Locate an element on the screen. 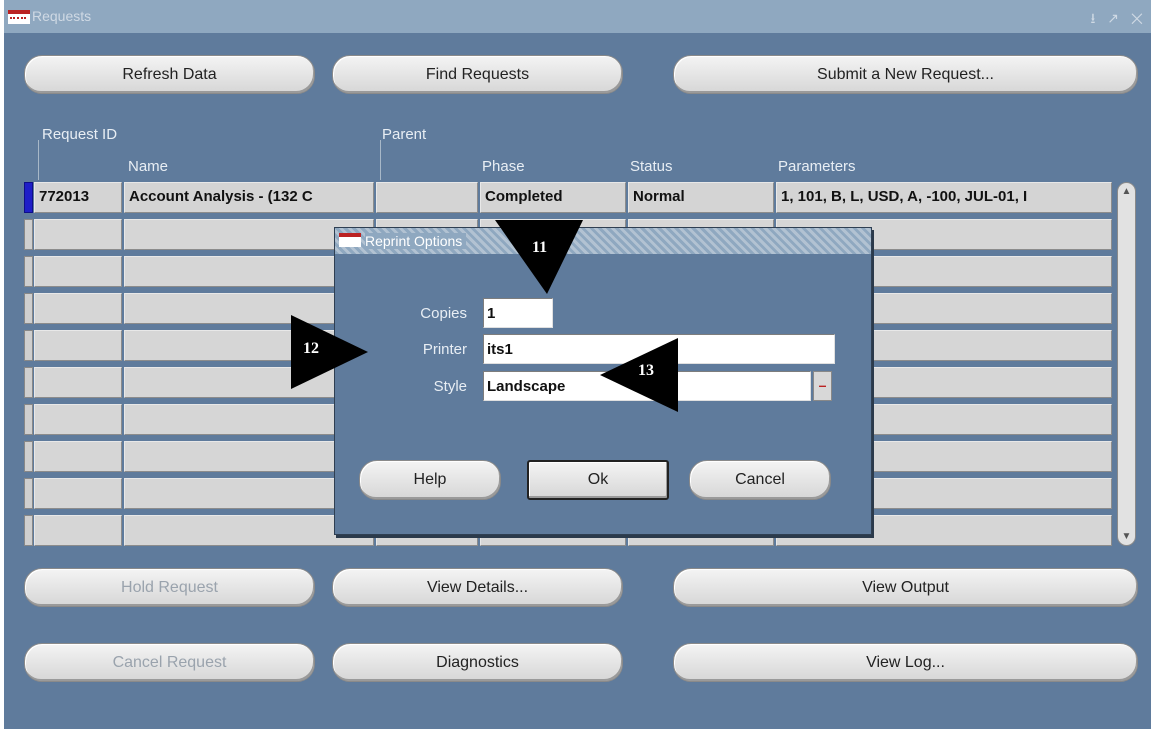 The height and width of the screenshot is (731, 1151). callout-label-11: 11 is located at coordinates (540, 247).